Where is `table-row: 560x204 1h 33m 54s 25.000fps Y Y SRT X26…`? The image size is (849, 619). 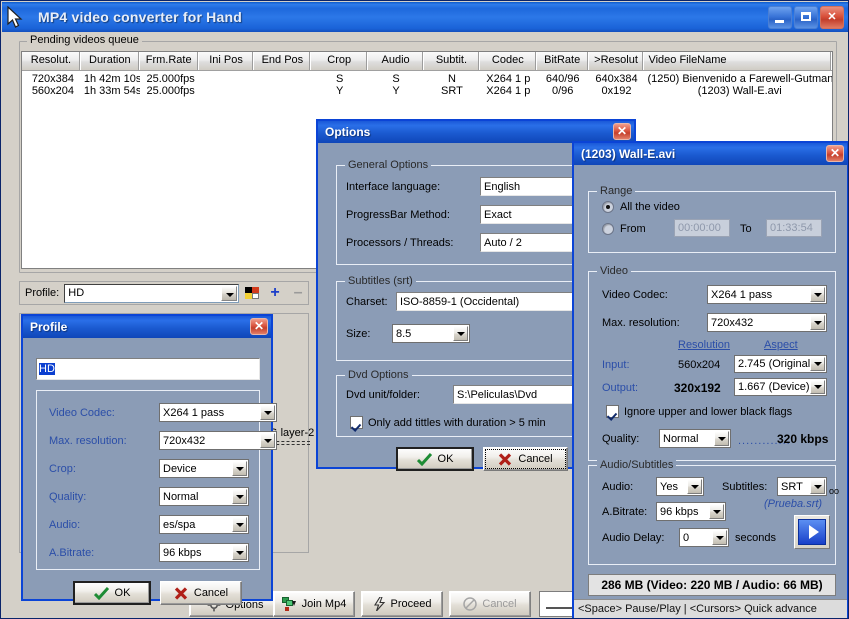
table-row: 560x204 1h 33m 54s 25.000fps Y Y SRT X26… is located at coordinates (427, 91).